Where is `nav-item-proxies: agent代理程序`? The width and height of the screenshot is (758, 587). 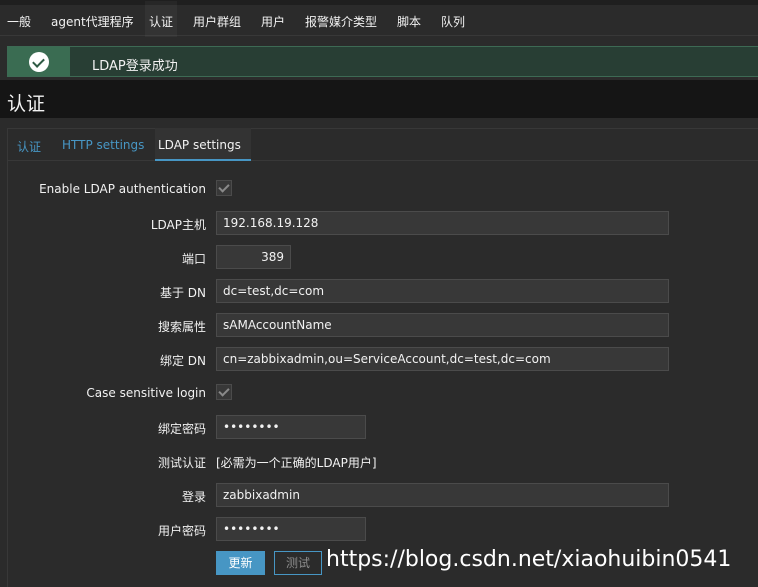 nav-item-proxies: agent代理程序 is located at coordinates (92, 21).